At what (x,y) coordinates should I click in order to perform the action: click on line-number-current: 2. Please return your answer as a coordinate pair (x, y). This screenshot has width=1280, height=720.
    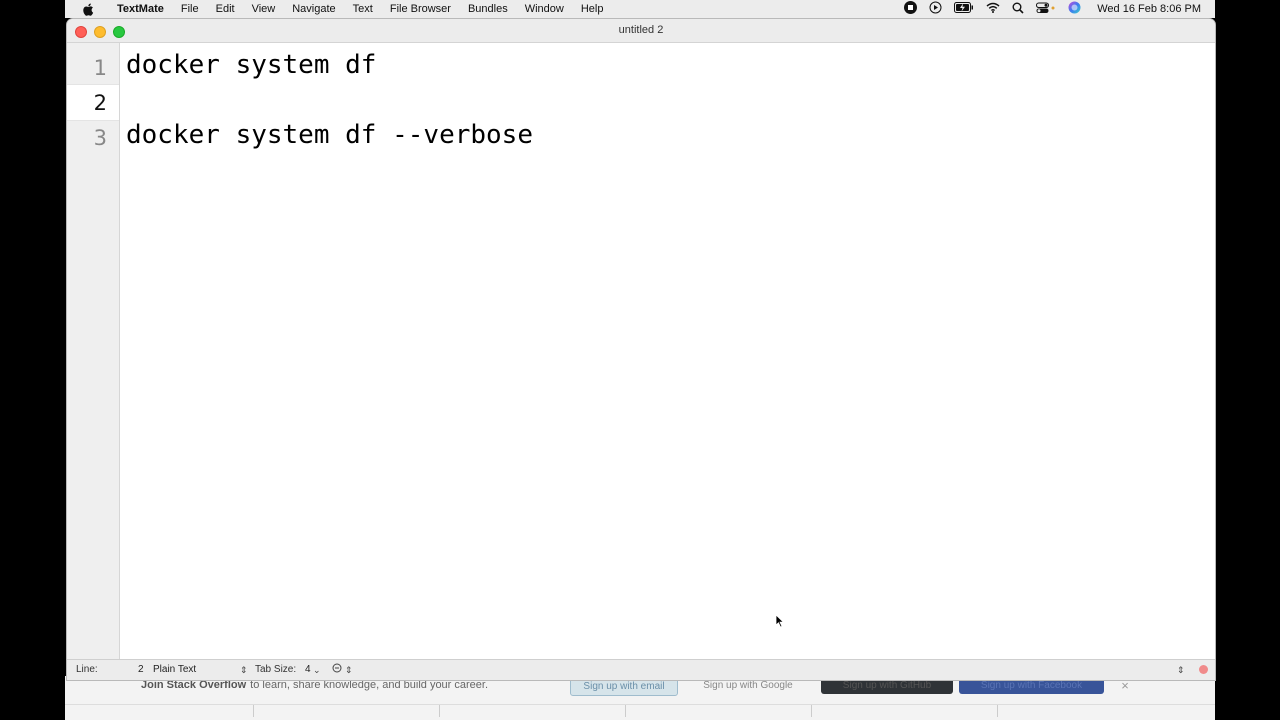
    Looking at the image, I should click on (100, 103).